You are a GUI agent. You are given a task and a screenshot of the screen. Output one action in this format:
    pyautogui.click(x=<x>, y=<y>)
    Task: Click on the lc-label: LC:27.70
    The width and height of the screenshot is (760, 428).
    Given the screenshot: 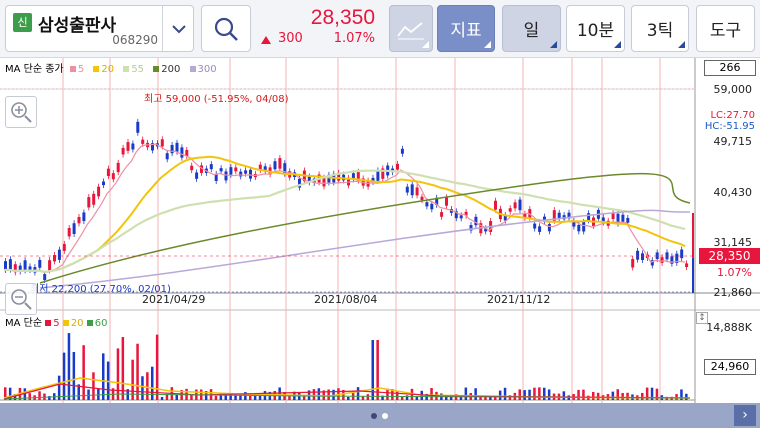 What is the action you would take?
    pyautogui.click(x=732, y=115)
    